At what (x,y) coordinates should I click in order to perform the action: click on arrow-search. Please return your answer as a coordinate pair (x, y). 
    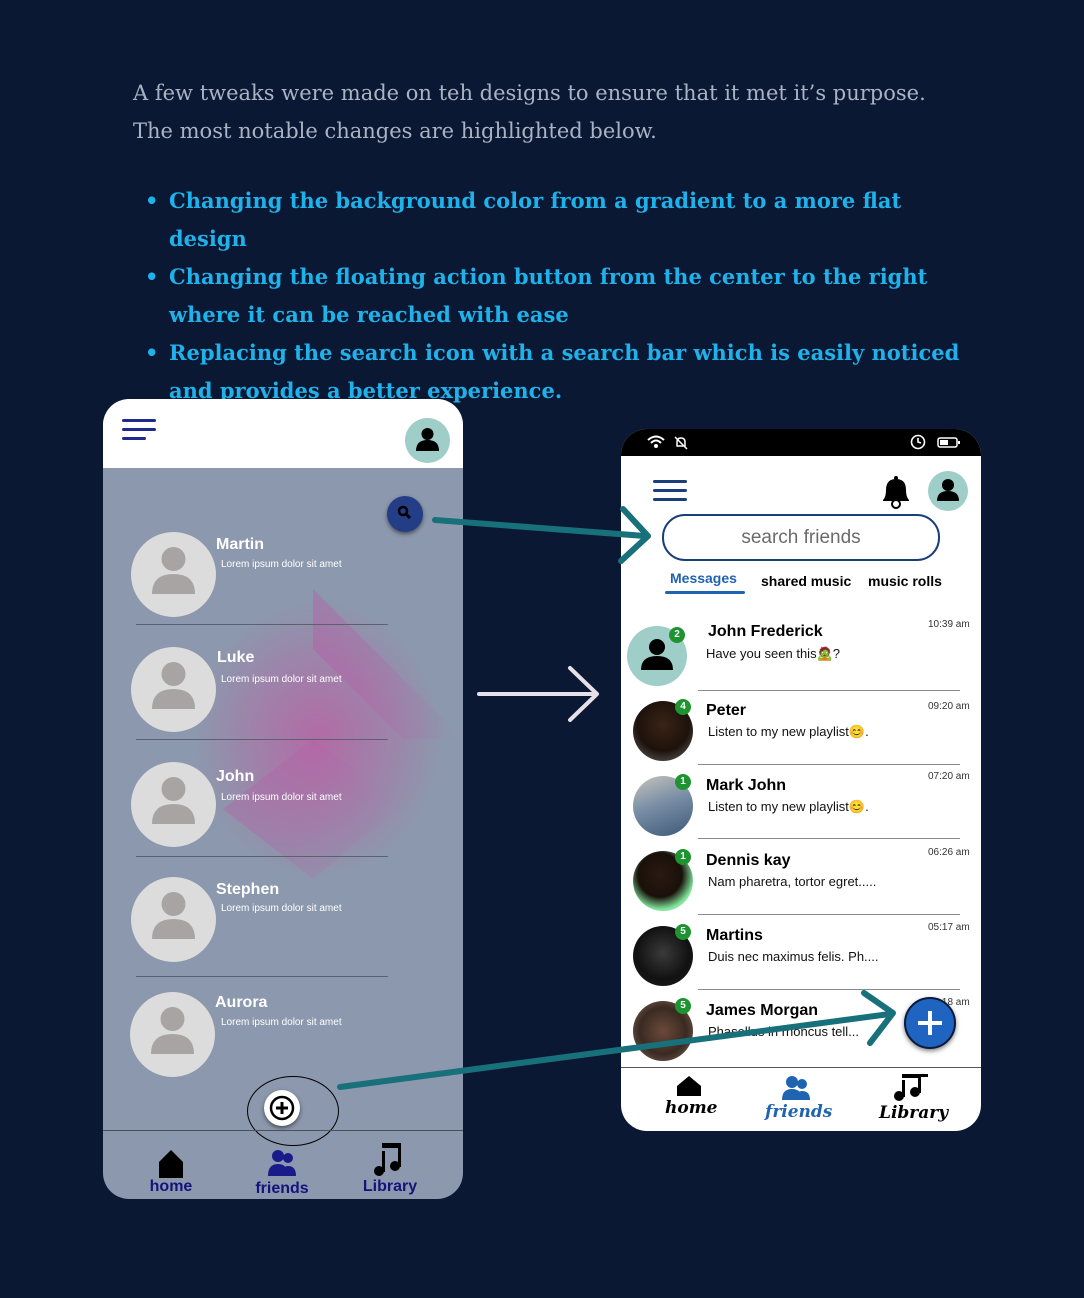
    Looking at the image, I should click on (541, 535).